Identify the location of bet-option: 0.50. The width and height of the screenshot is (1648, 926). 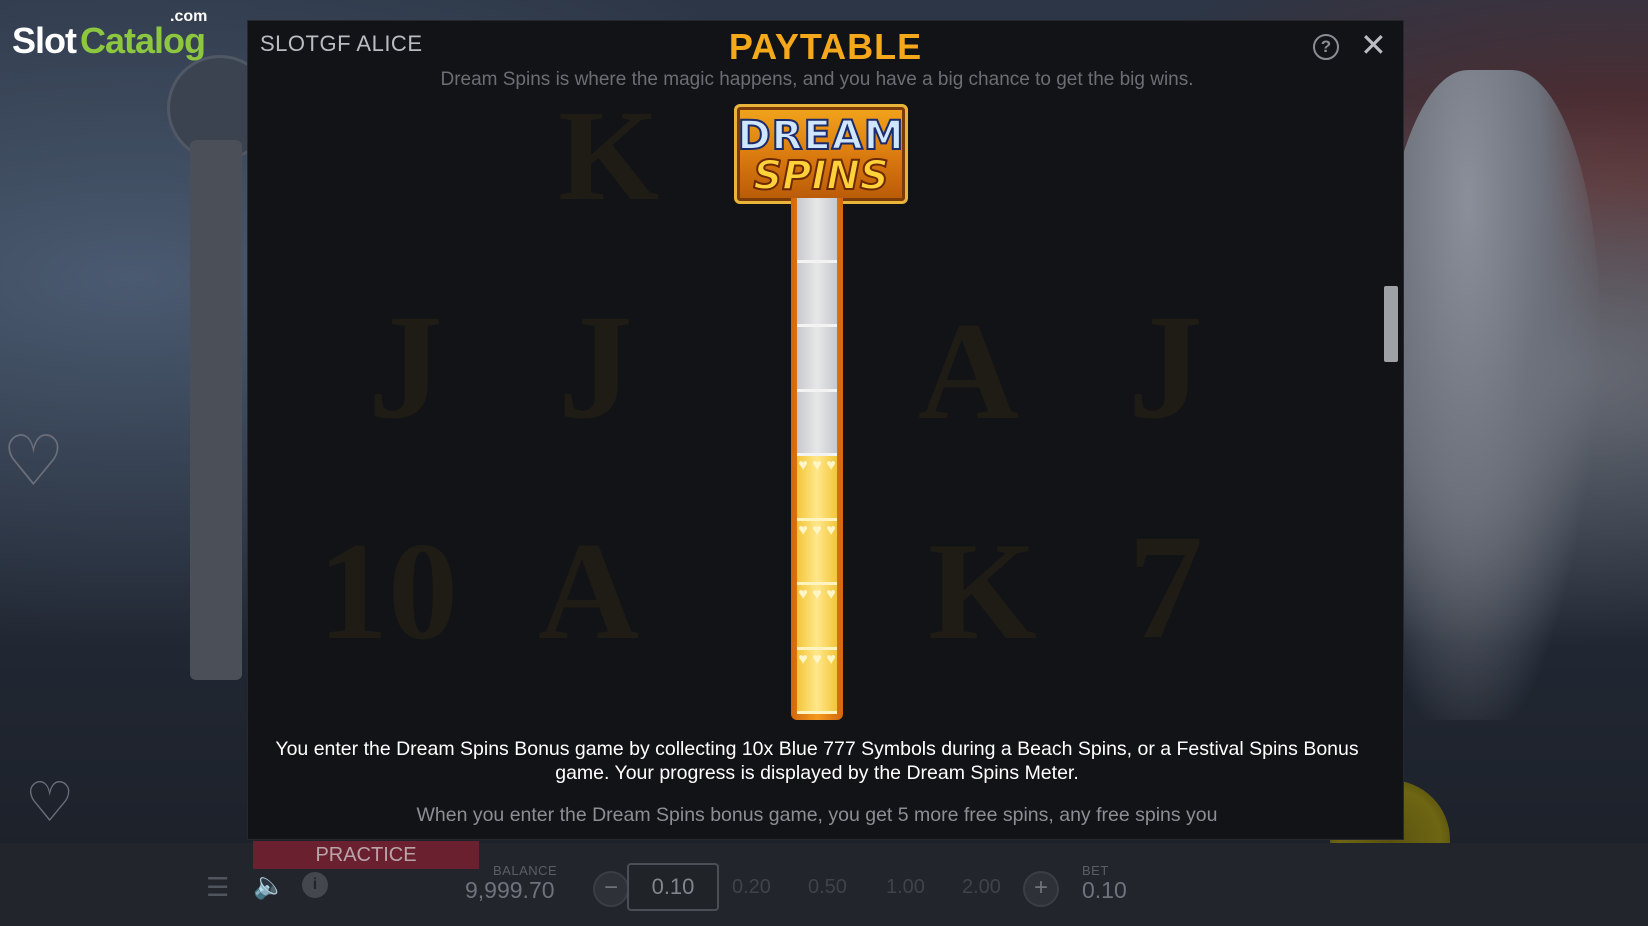
(827, 887).